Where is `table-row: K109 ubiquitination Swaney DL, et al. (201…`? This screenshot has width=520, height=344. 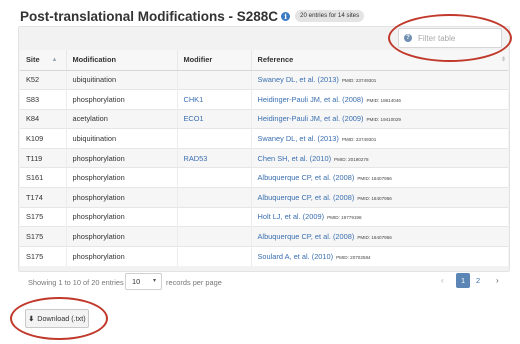 table-row: K109 ubiquitination Swaney DL, et al. (201… is located at coordinates (264, 138).